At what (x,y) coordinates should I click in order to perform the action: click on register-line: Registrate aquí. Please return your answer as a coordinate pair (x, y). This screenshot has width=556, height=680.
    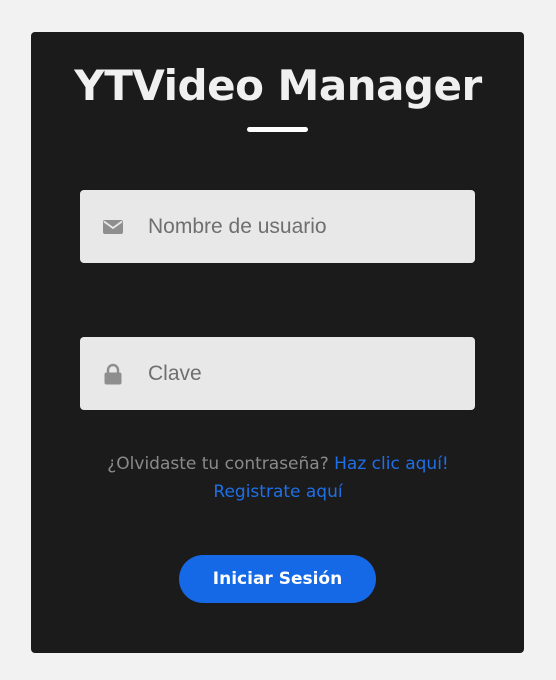
    Looking at the image, I should click on (278, 492).